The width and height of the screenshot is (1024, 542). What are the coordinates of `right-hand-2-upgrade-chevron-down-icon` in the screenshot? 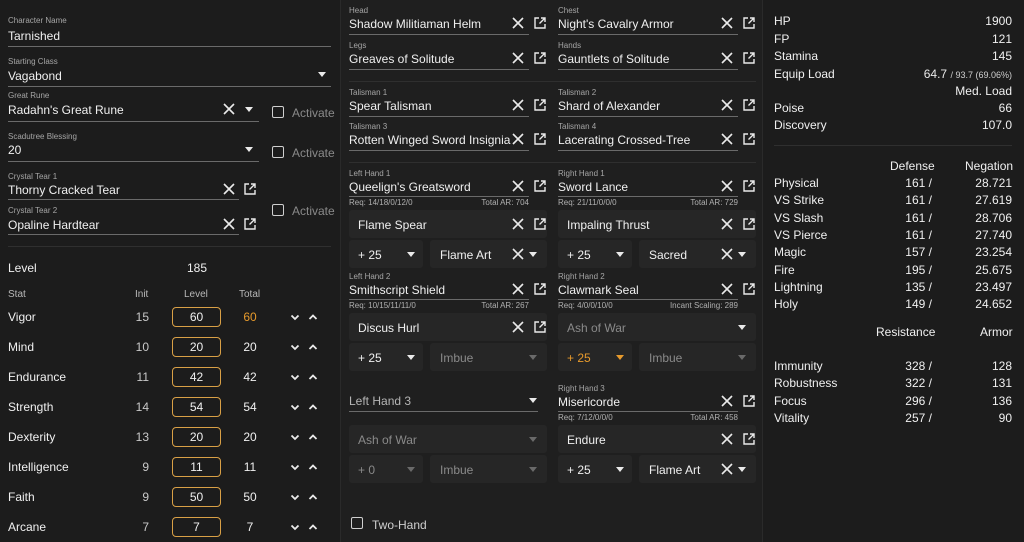 It's located at (620, 357).